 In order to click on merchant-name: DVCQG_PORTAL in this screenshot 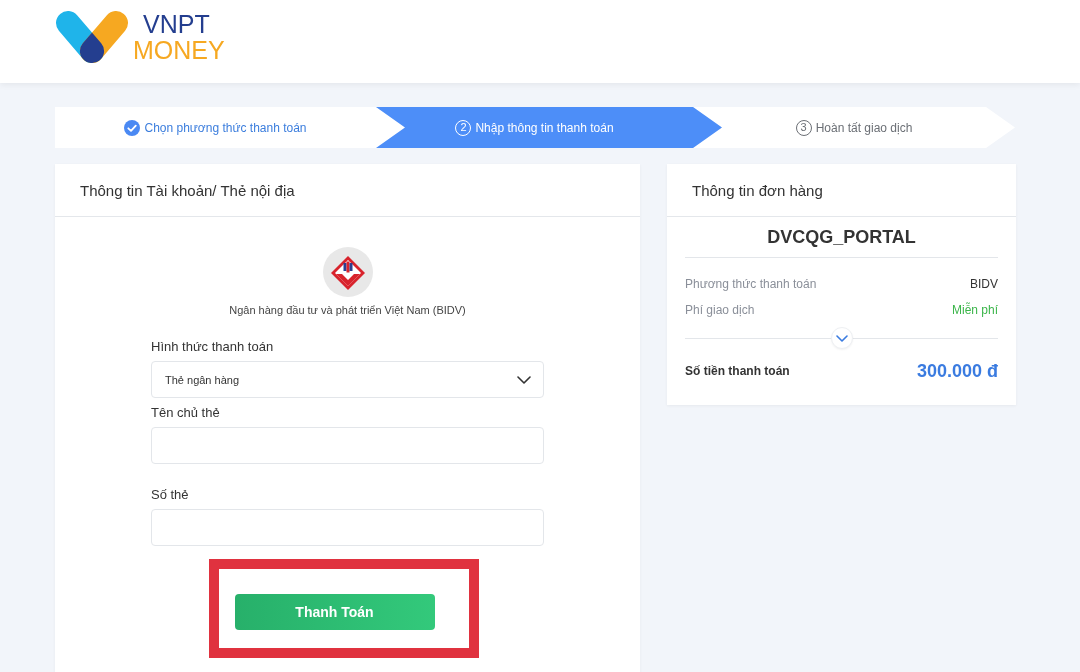, I will do `click(841, 237)`.